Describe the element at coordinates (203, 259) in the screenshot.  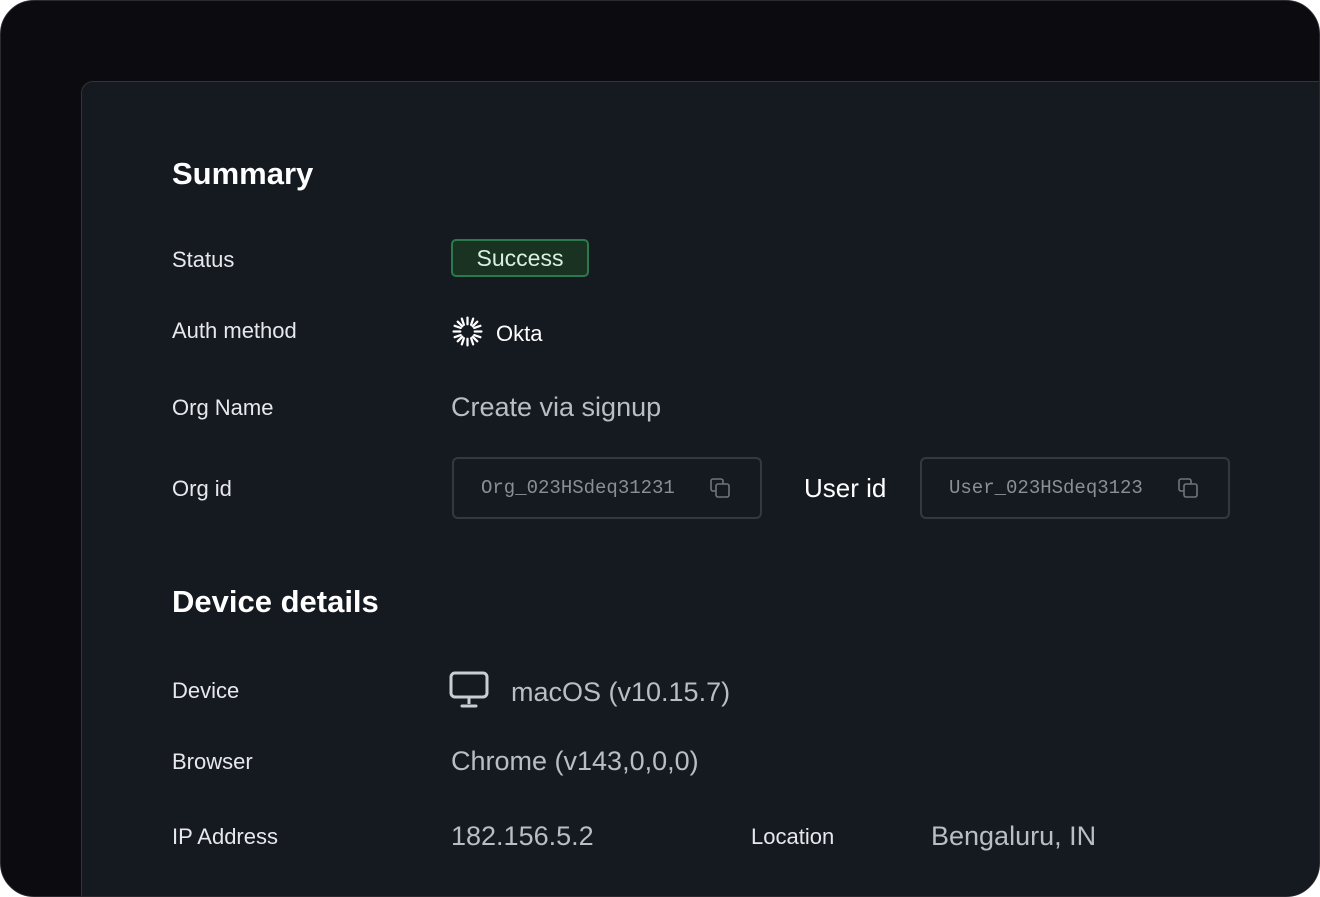
I see `status-label: Status` at that location.